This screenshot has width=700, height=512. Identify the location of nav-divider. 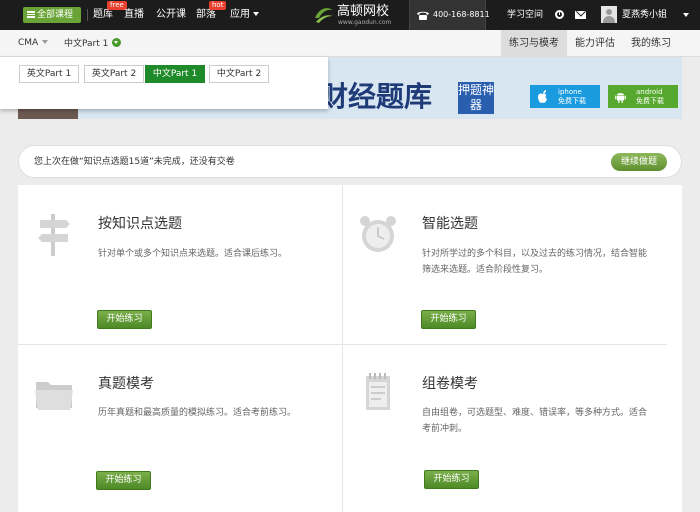
(87, 15).